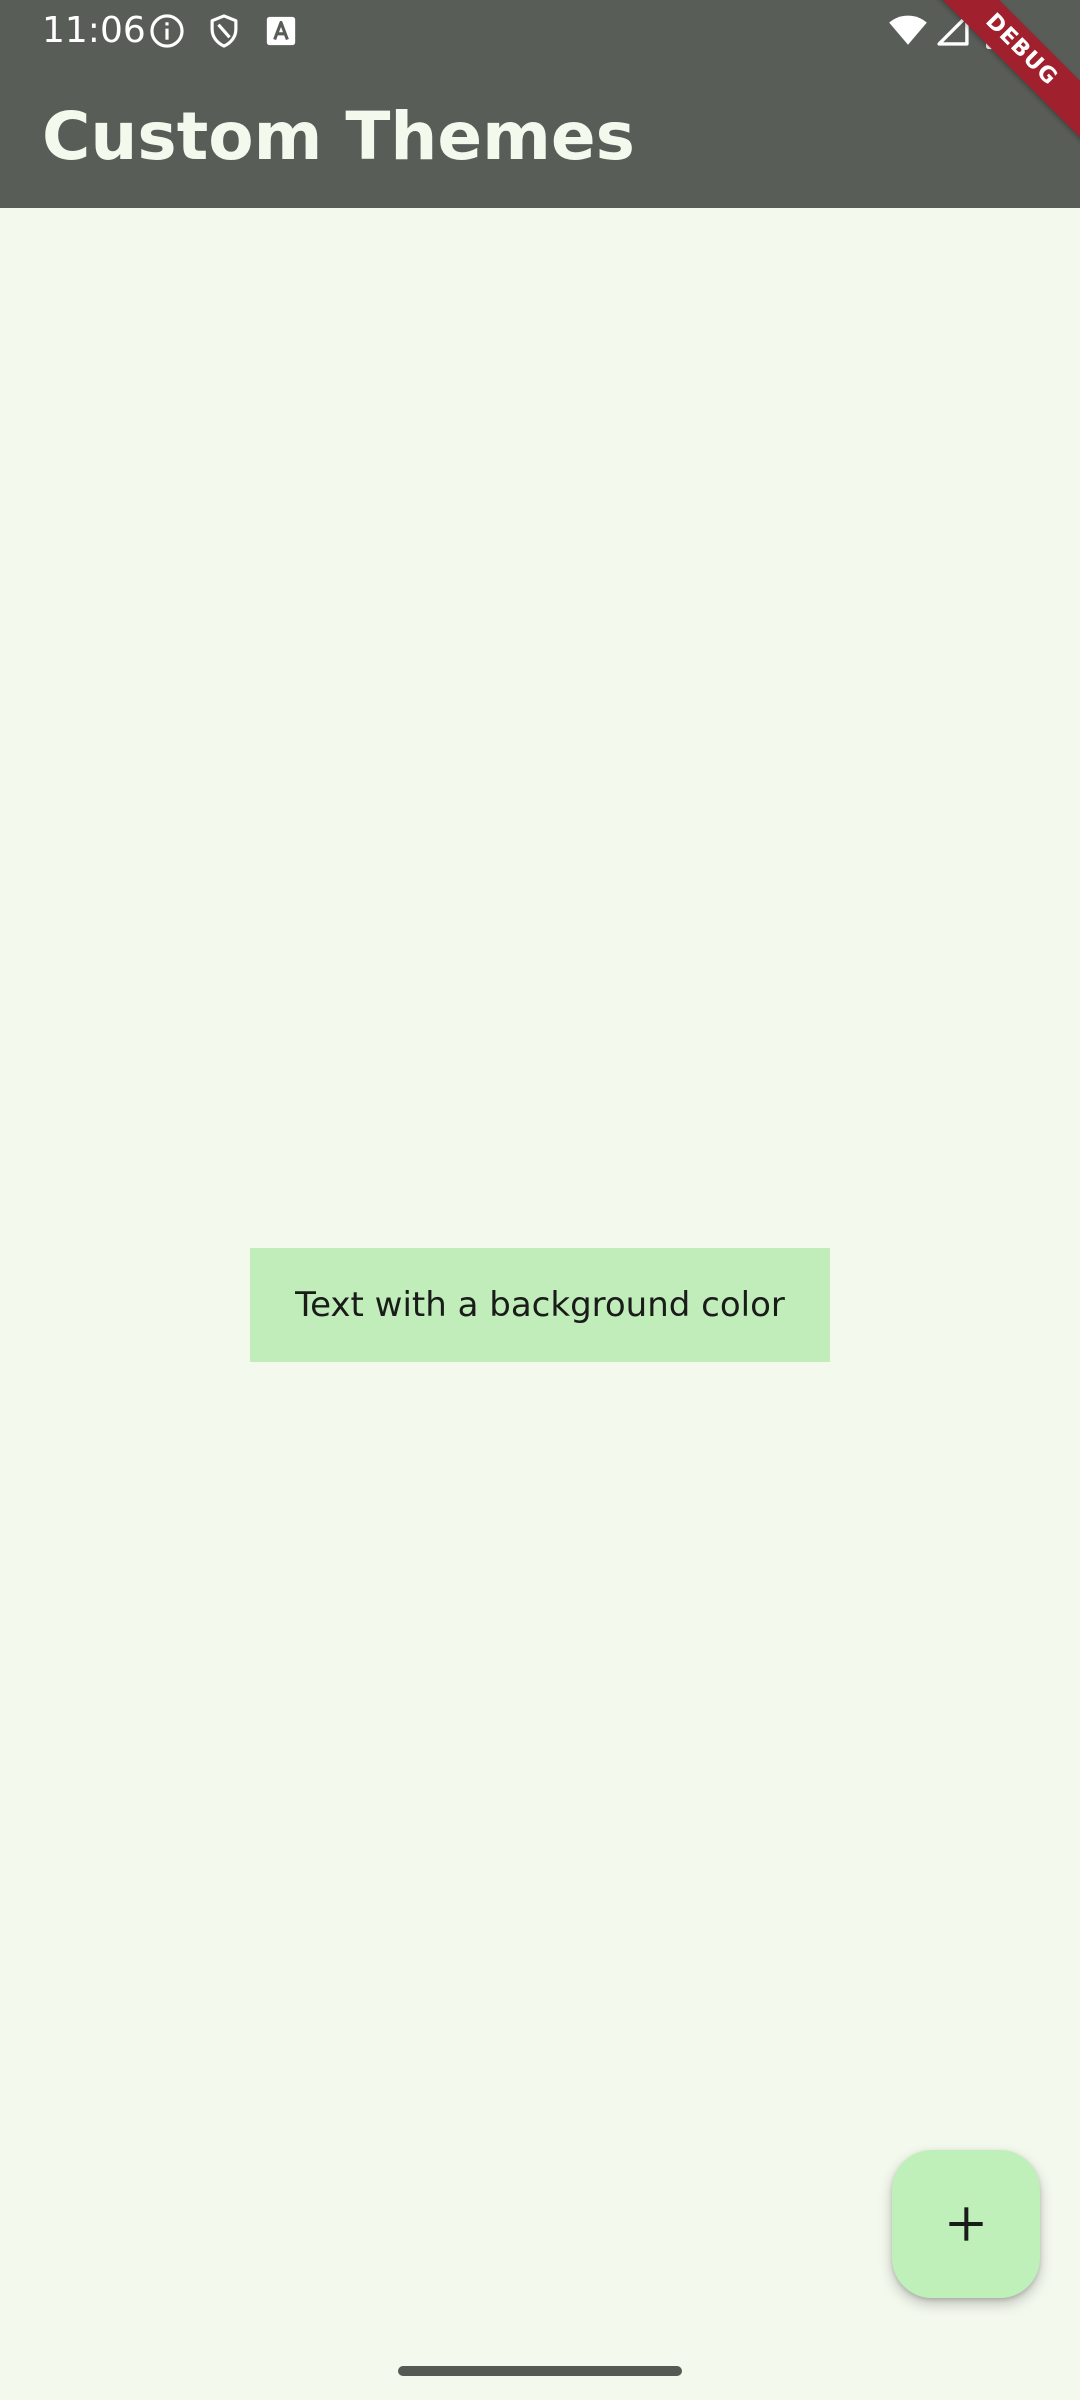 This screenshot has width=1080, height=2400. Describe the element at coordinates (540, 31) in the screenshot. I see `status-bar: 11:06` at that location.